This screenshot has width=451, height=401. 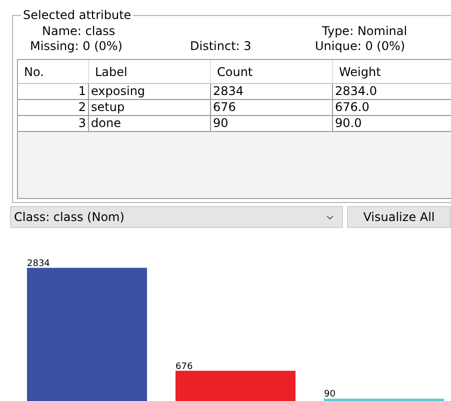 What do you see at coordinates (82, 107) in the screenshot?
I see `table-cell-text: 2` at bounding box center [82, 107].